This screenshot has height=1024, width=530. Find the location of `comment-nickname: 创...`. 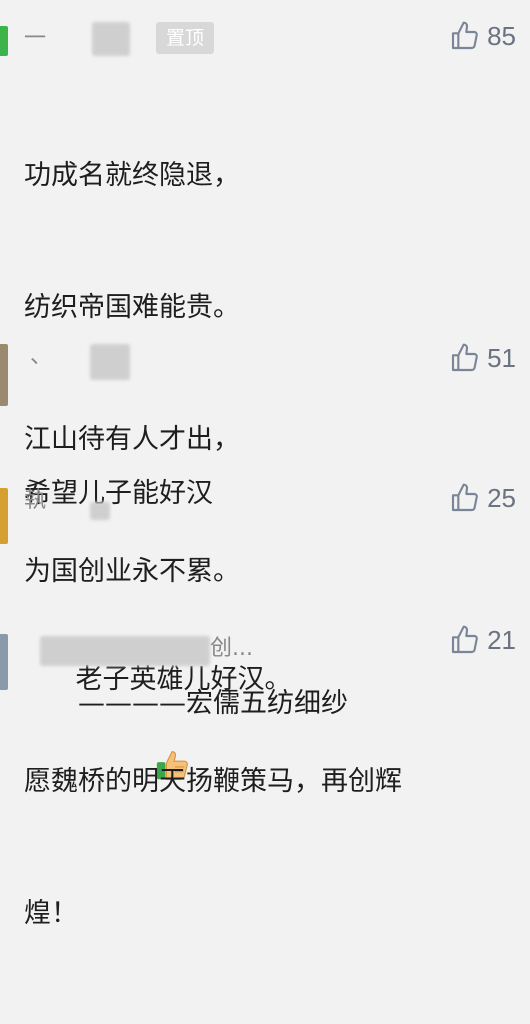

comment-nickname: 创... is located at coordinates (231, 648).